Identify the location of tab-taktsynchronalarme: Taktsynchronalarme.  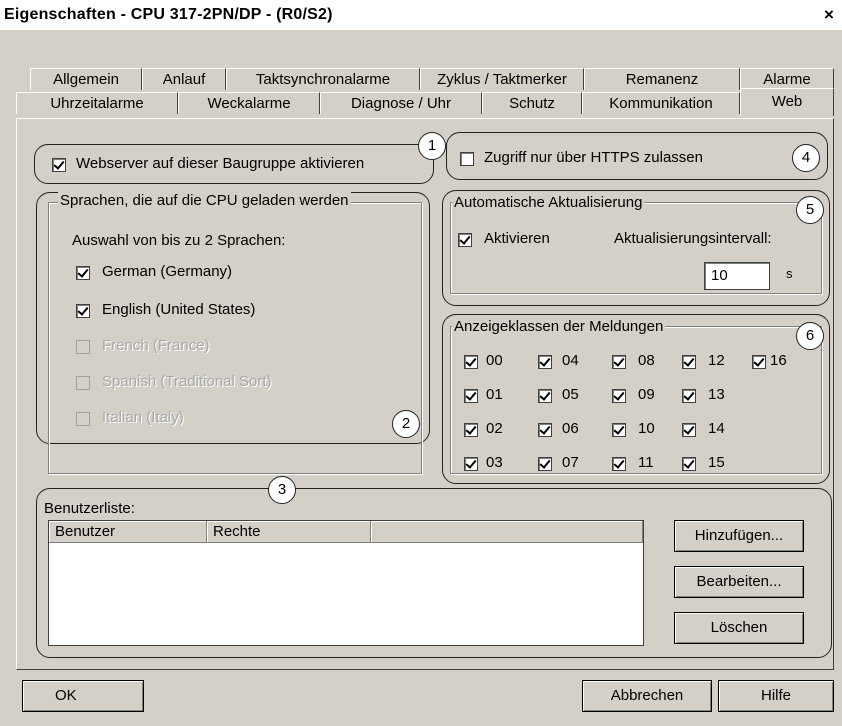
(323, 79).